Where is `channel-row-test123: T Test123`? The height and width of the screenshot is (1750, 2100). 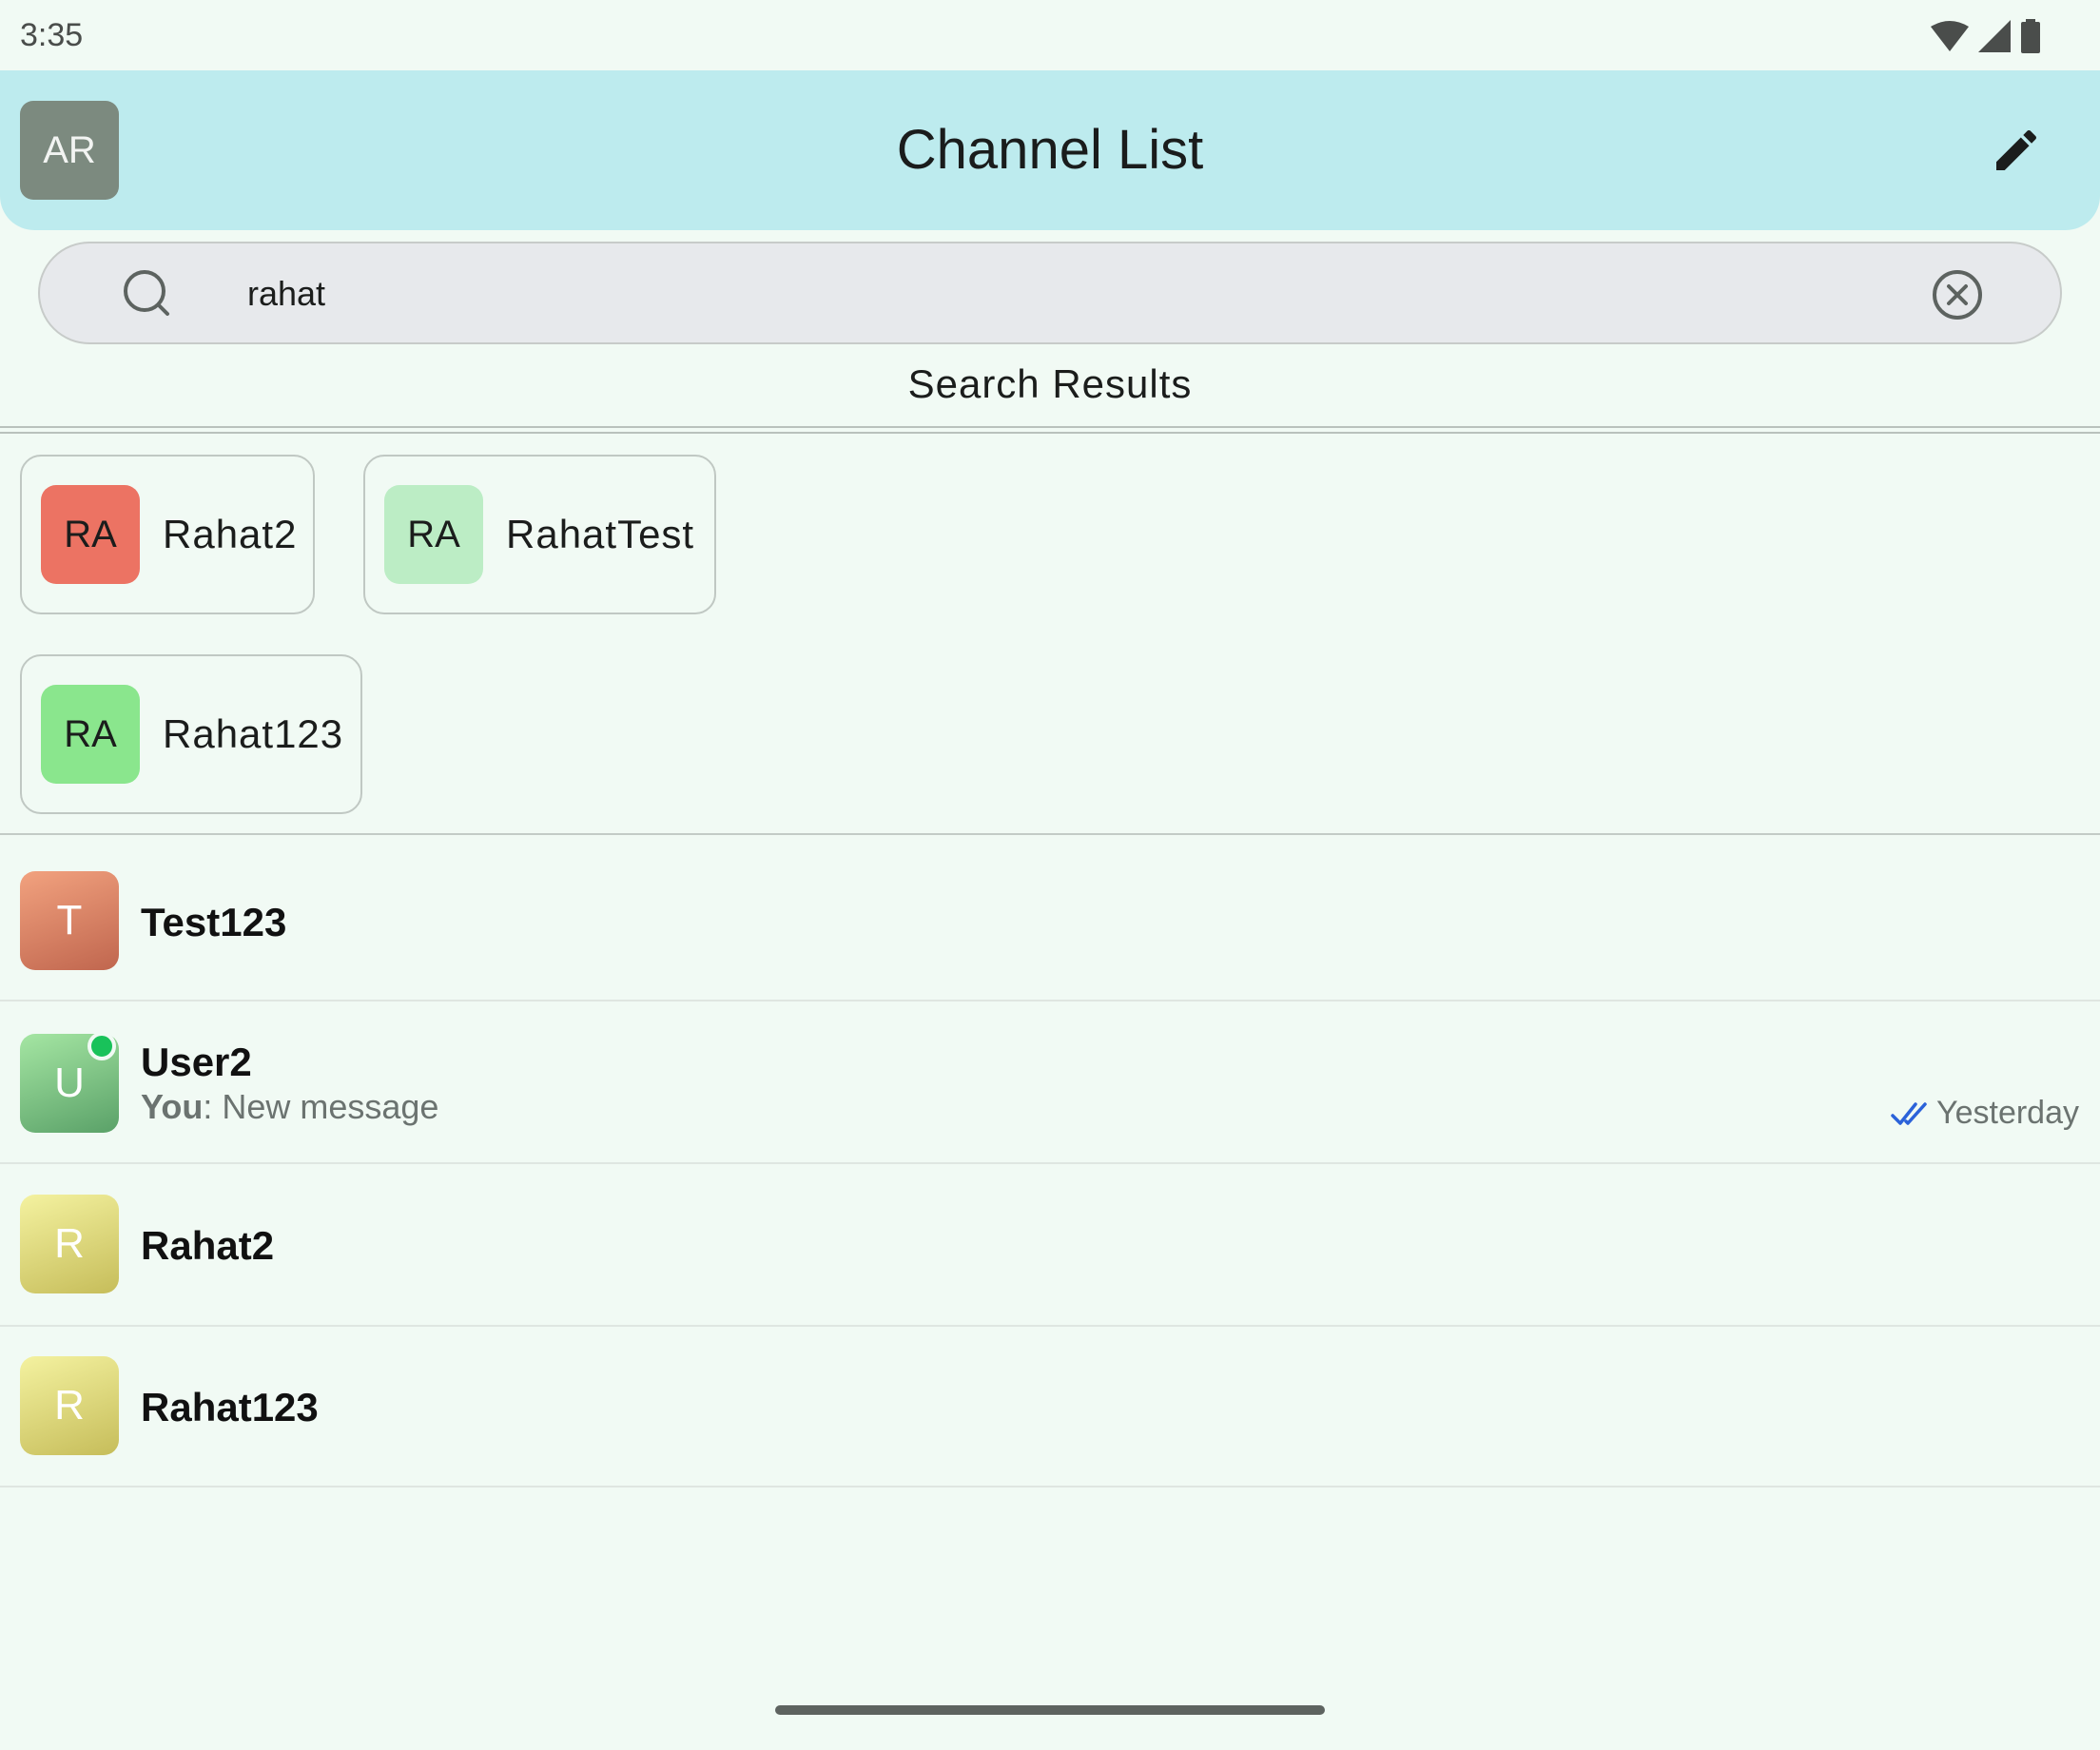 channel-row-test123: T Test123 is located at coordinates (1050, 918).